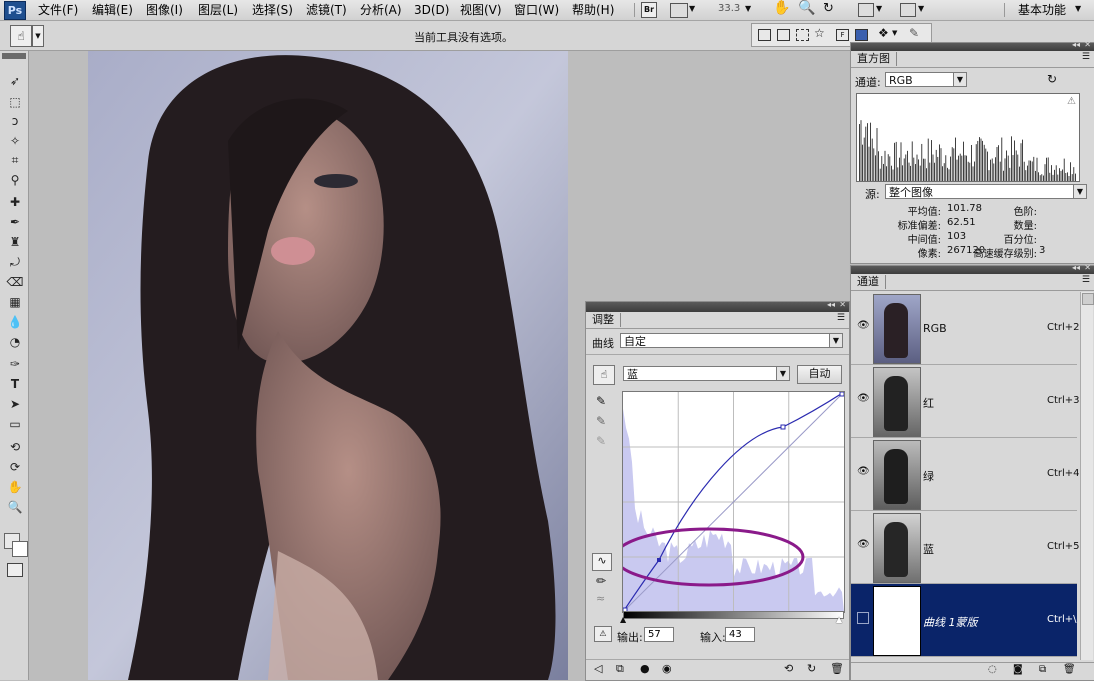 The width and height of the screenshot is (1094, 681). I want to click on move-tool-icon: ➶, so click(15, 81).